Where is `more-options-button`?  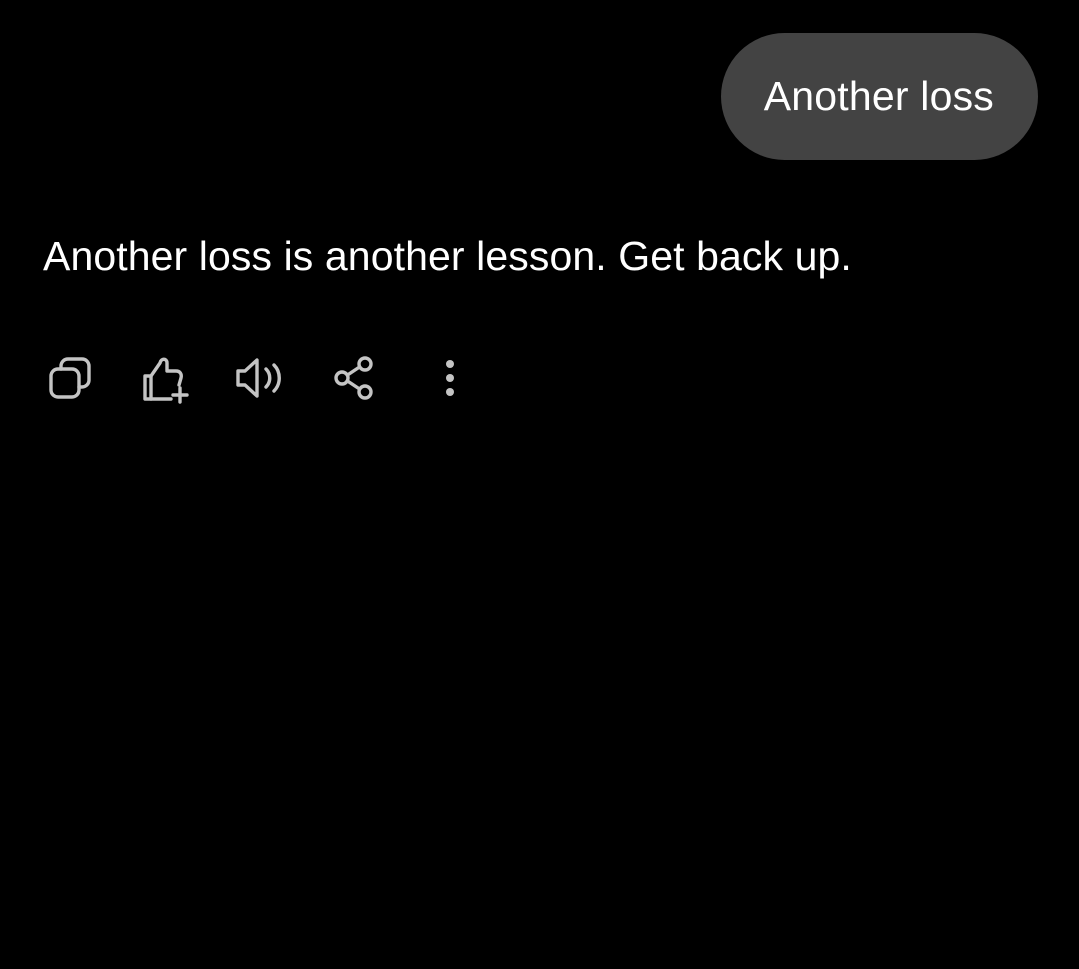 more-options-button is located at coordinates (450, 378).